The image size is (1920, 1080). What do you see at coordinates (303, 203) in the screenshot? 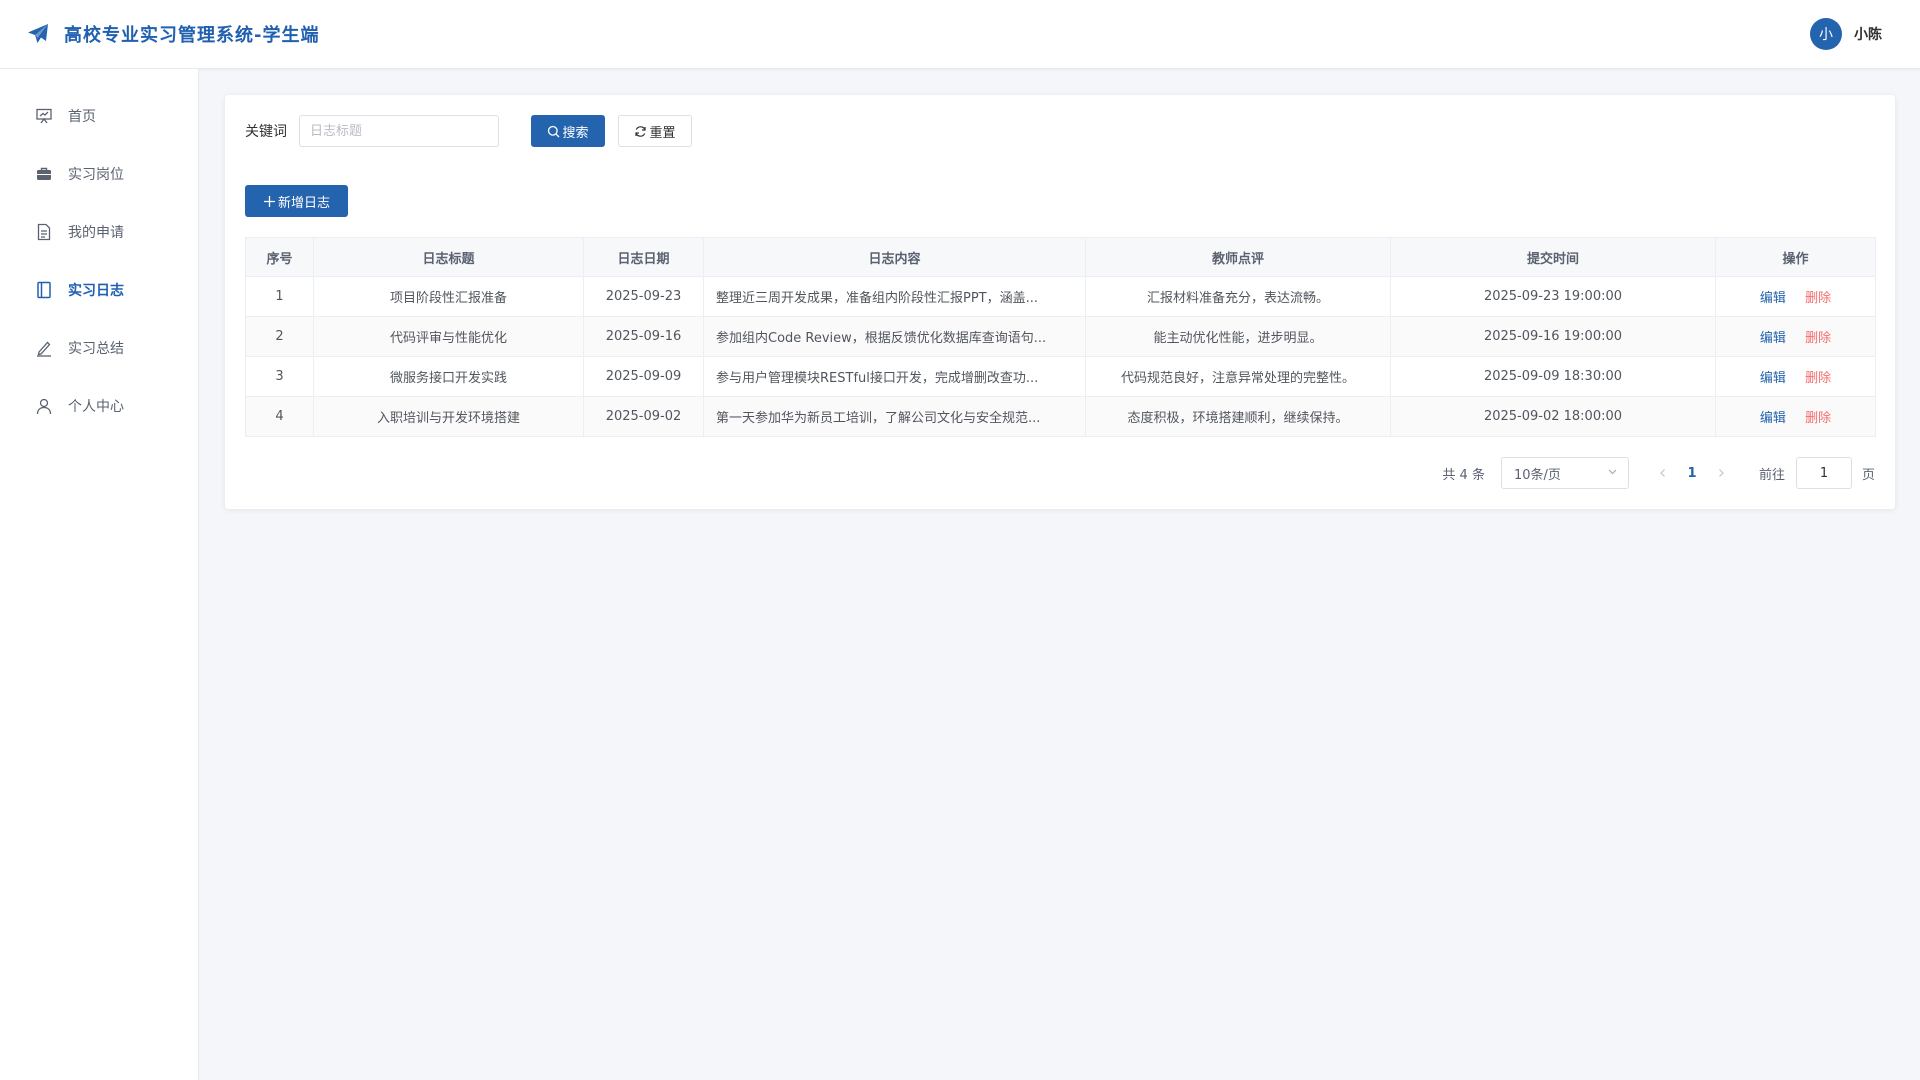
I see `add-log-button-label: 新增日志` at bounding box center [303, 203].